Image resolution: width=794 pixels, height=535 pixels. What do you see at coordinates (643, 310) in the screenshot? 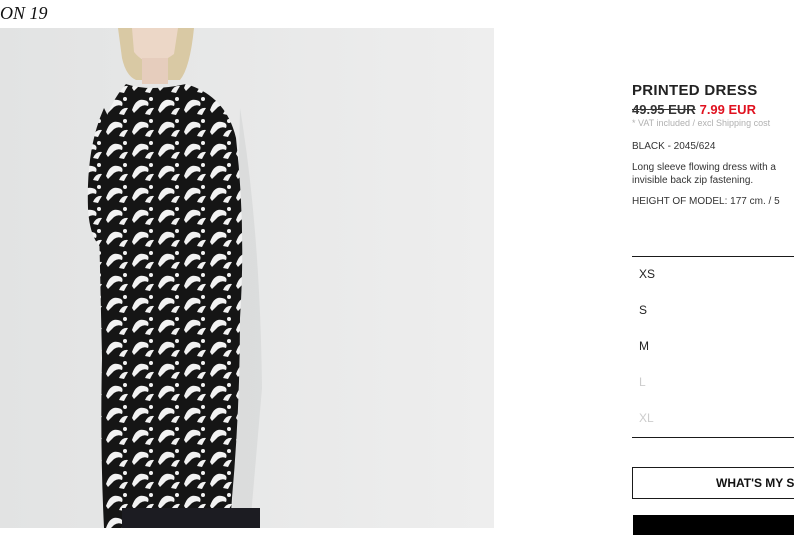
I see `size-option-s: S` at bounding box center [643, 310].